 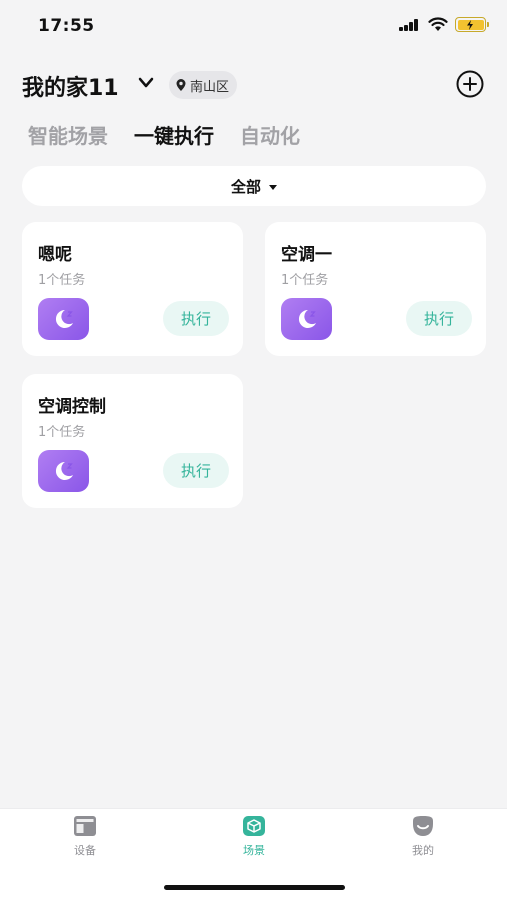 I want to click on location-pin-icon, so click(x=181, y=85).